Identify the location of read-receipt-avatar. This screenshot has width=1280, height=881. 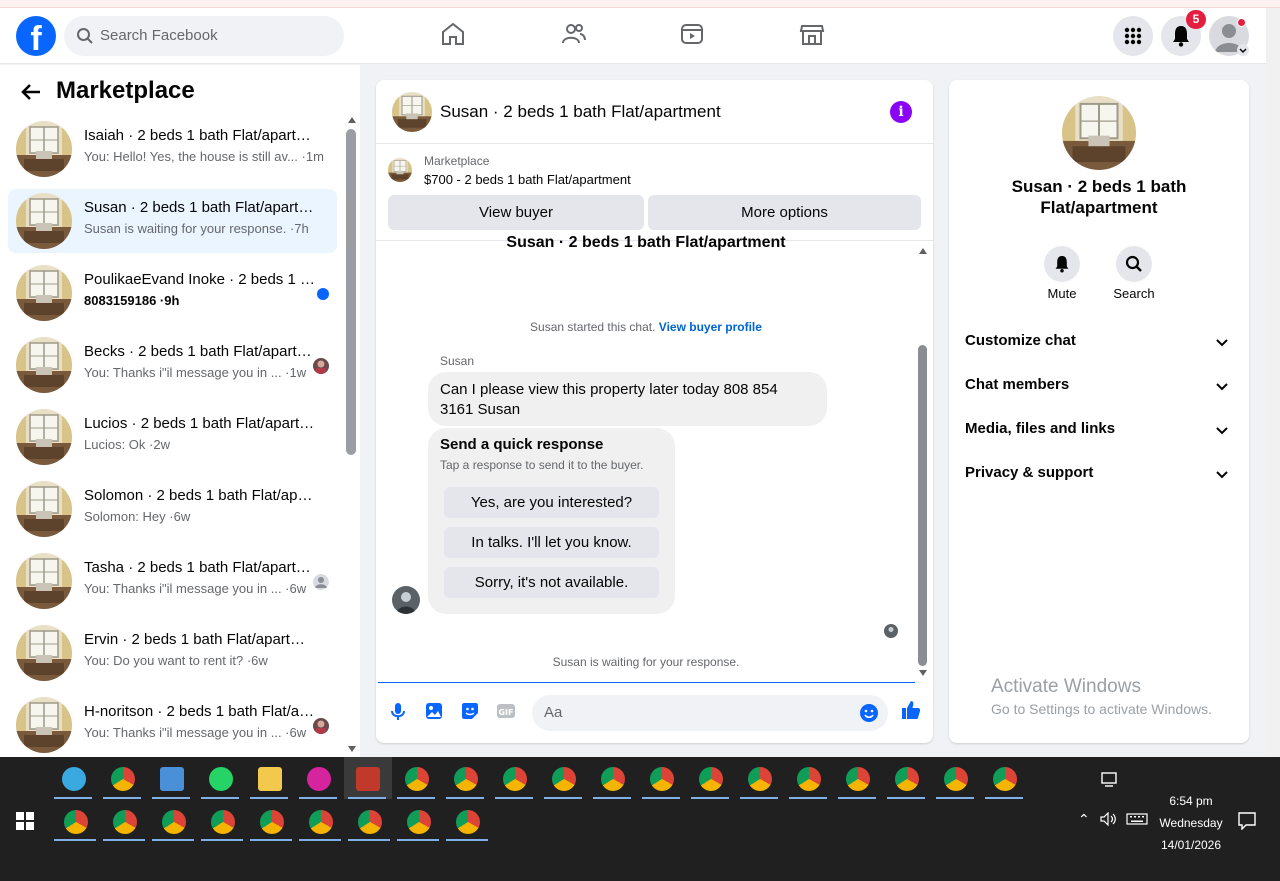
(321, 366).